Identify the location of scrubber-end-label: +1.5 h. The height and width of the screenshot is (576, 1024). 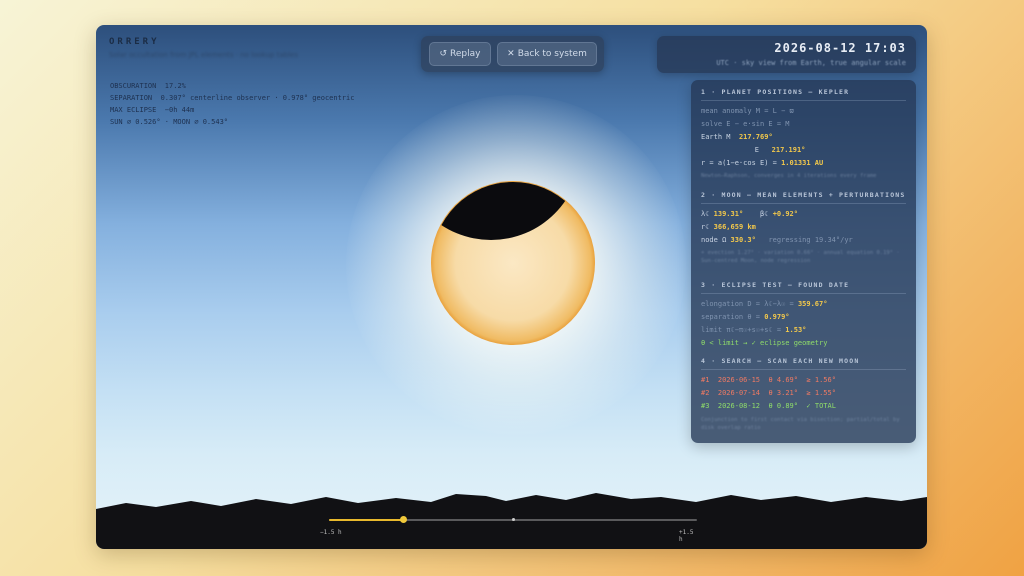
(686, 536).